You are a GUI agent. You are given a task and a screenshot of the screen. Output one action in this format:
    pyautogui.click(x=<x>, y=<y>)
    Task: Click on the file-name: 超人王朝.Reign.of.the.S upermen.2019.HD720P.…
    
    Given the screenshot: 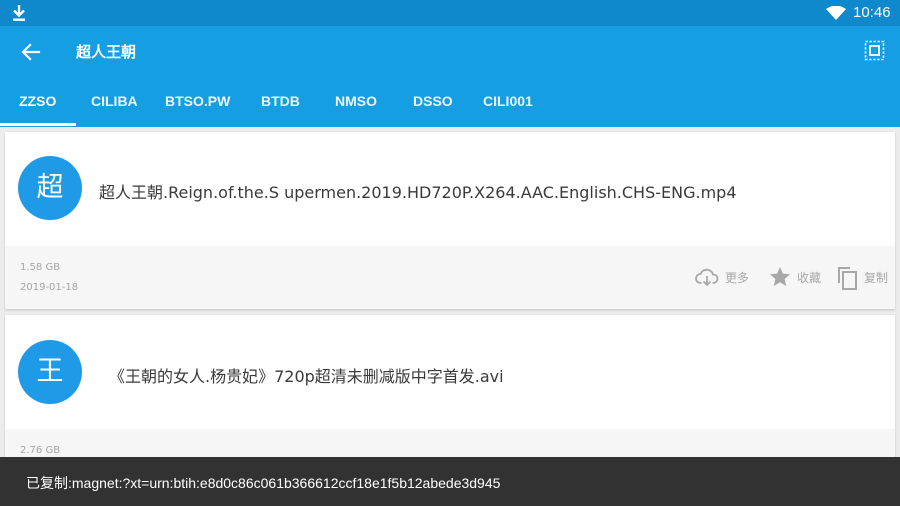 What is the action you would take?
    pyautogui.click(x=418, y=191)
    